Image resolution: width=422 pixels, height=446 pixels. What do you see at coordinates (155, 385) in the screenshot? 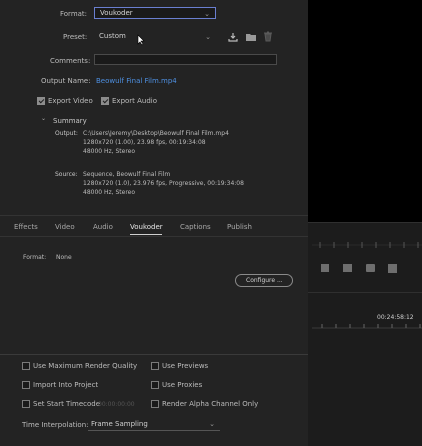
I see `use-proxies-checkbox` at bounding box center [155, 385].